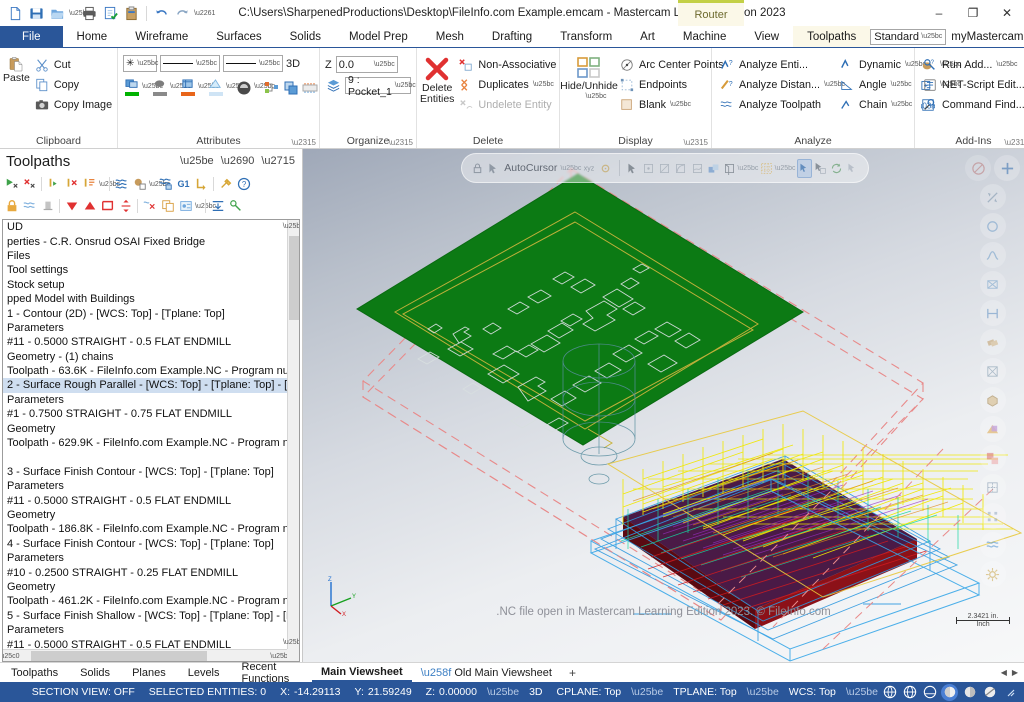 Image resolution: width=1024 pixels, height=702 pixels. What do you see at coordinates (711, 13) in the screenshot?
I see `context-tab-router: Router` at bounding box center [711, 13].